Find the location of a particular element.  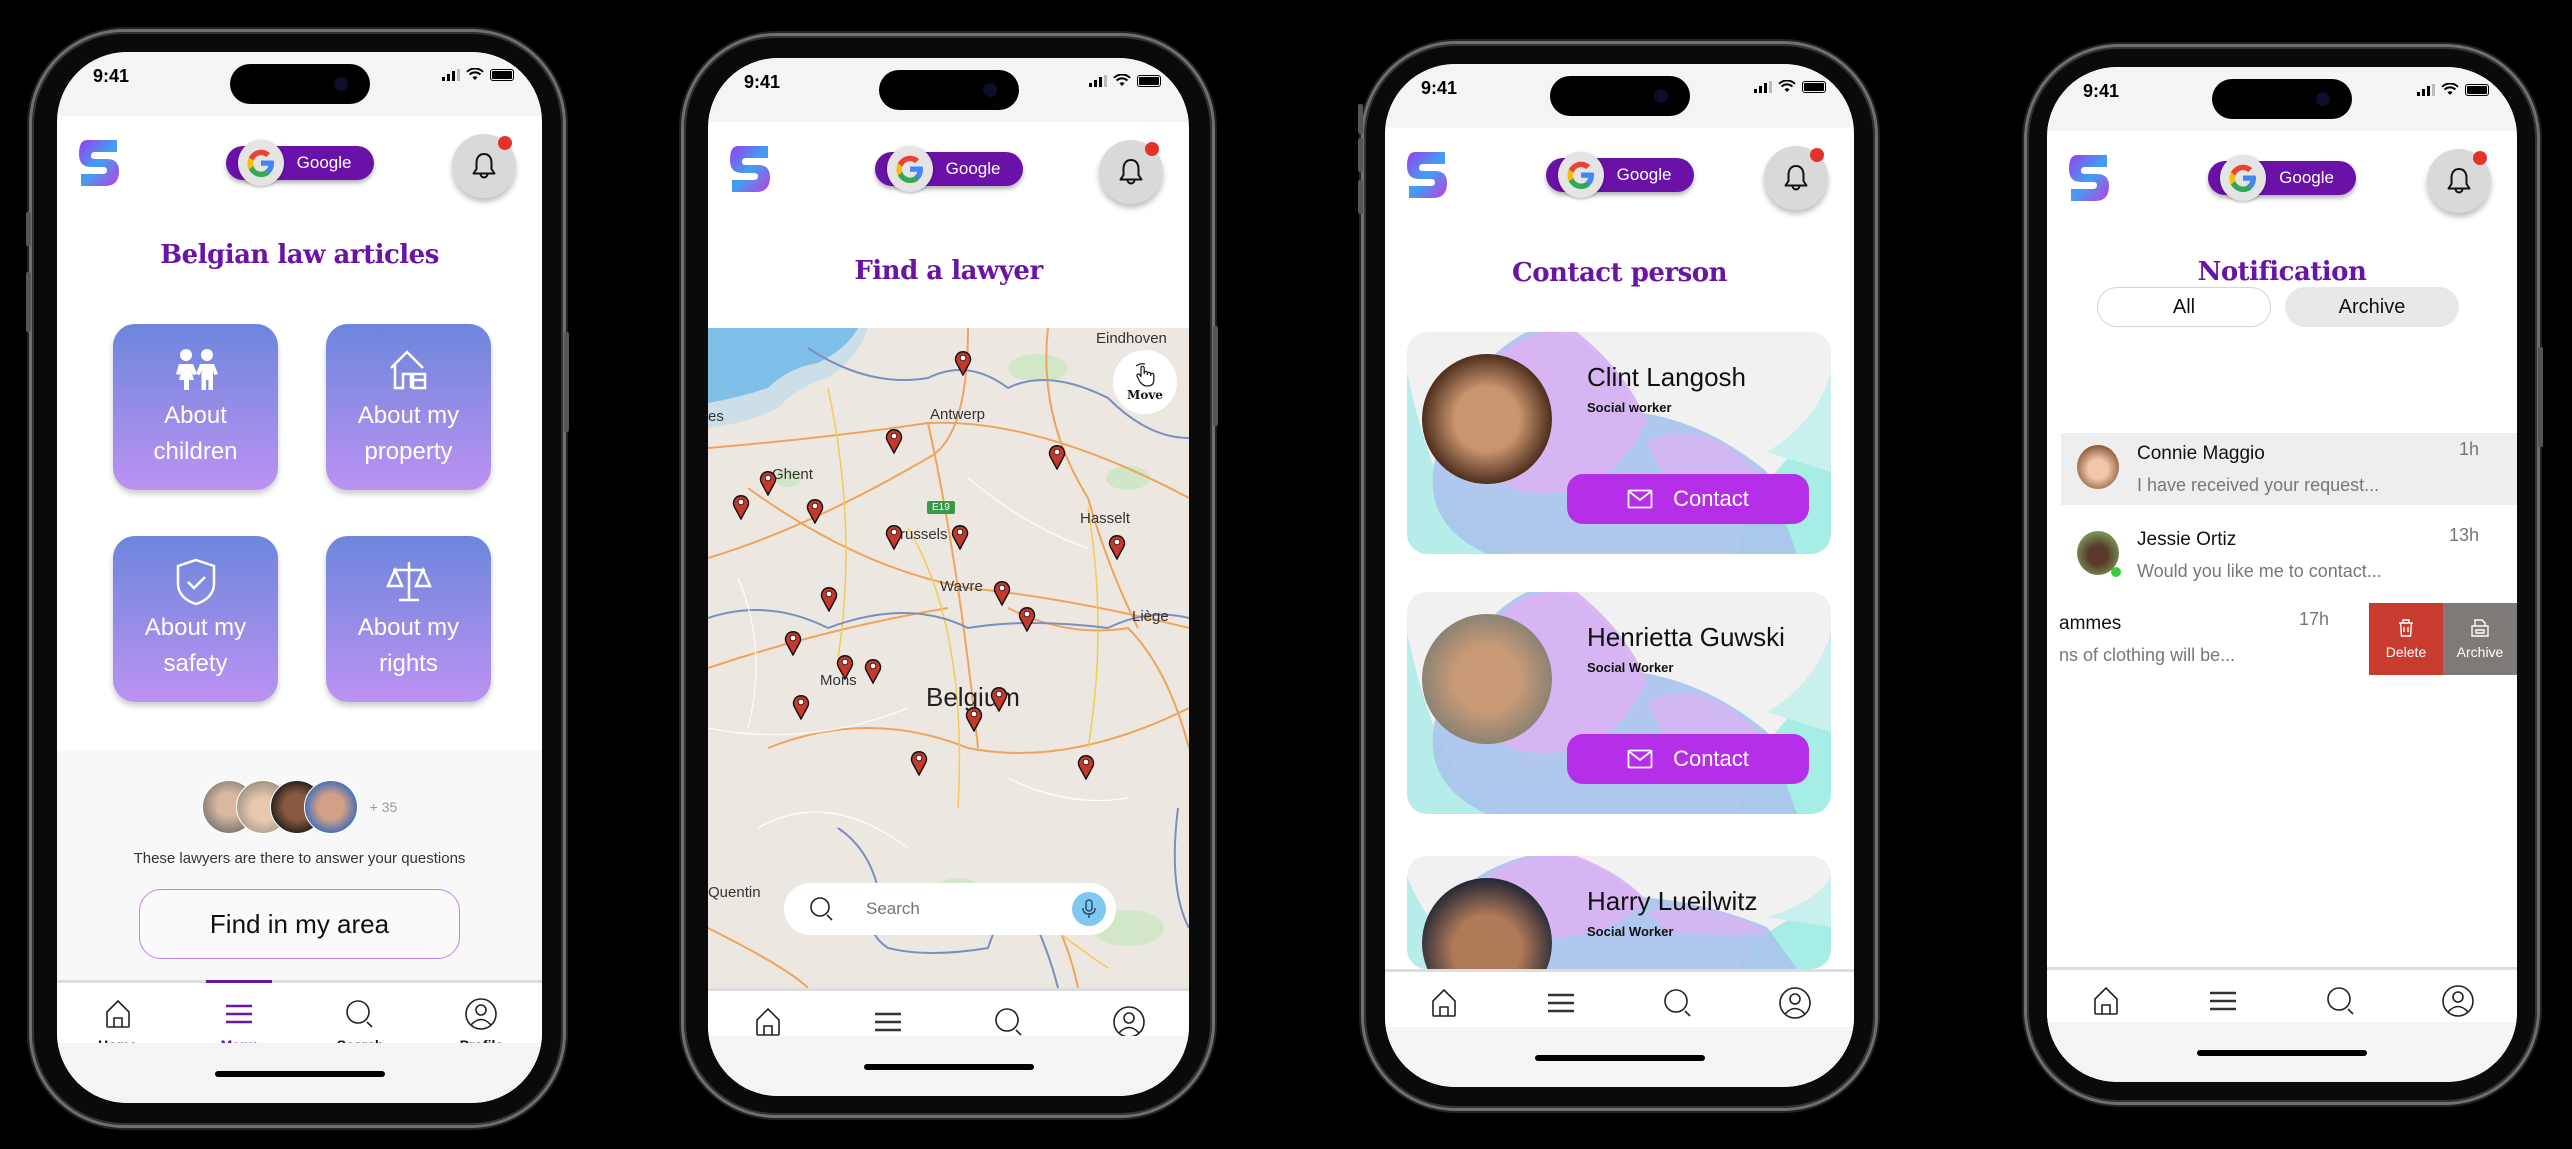

profile-icon is located at coordinates (1795, 1003).